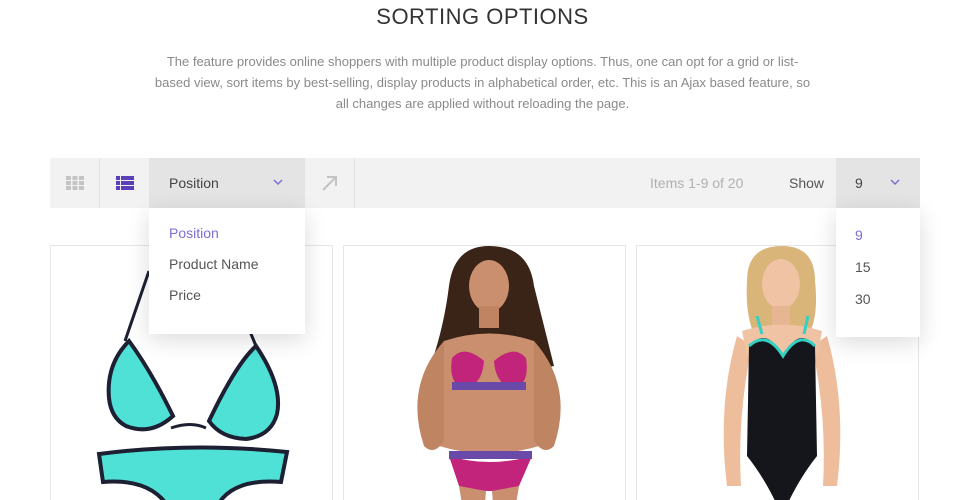 Image resolution: width=965 pixels, height=500 pixels. I want to click on sorting-toolbar: Position Items 1-9 of 20 Show 9, so click(485, 183).